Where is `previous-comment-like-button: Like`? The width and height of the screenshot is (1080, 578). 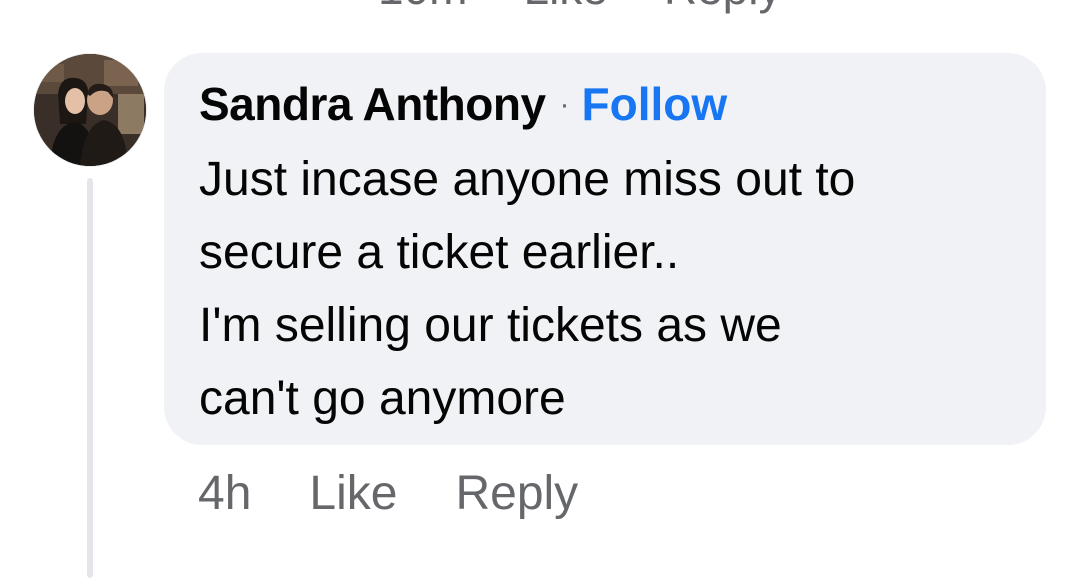 previous-comment-like-button: Like is located at coordinates (565, 6).